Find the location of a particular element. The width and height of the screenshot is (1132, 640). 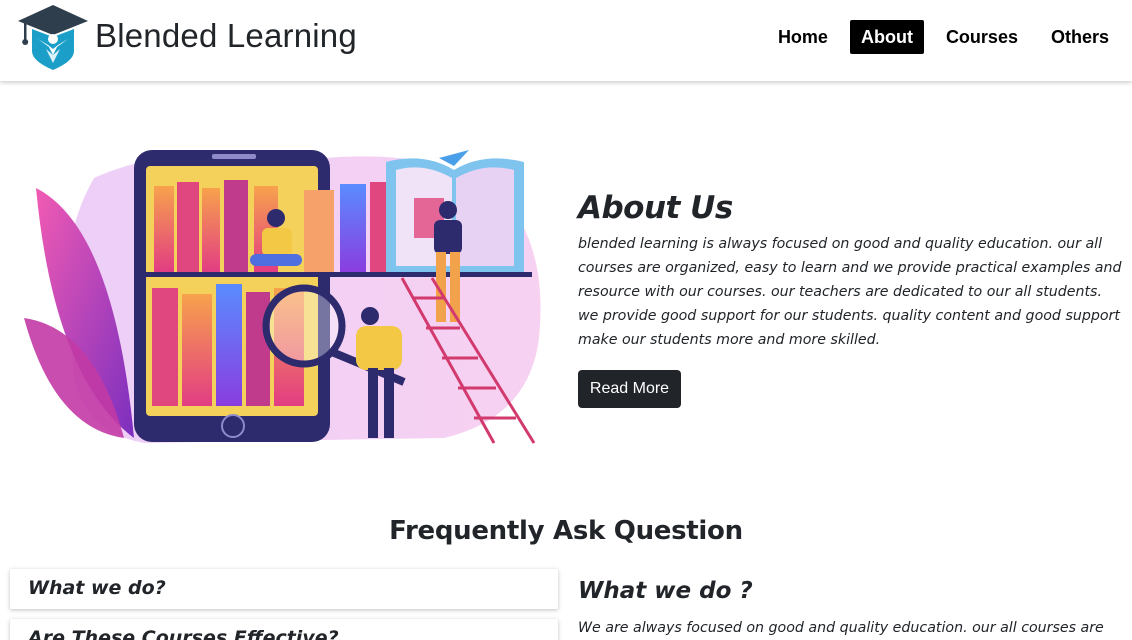

nav-about: About is located at coordinates (886, 37).